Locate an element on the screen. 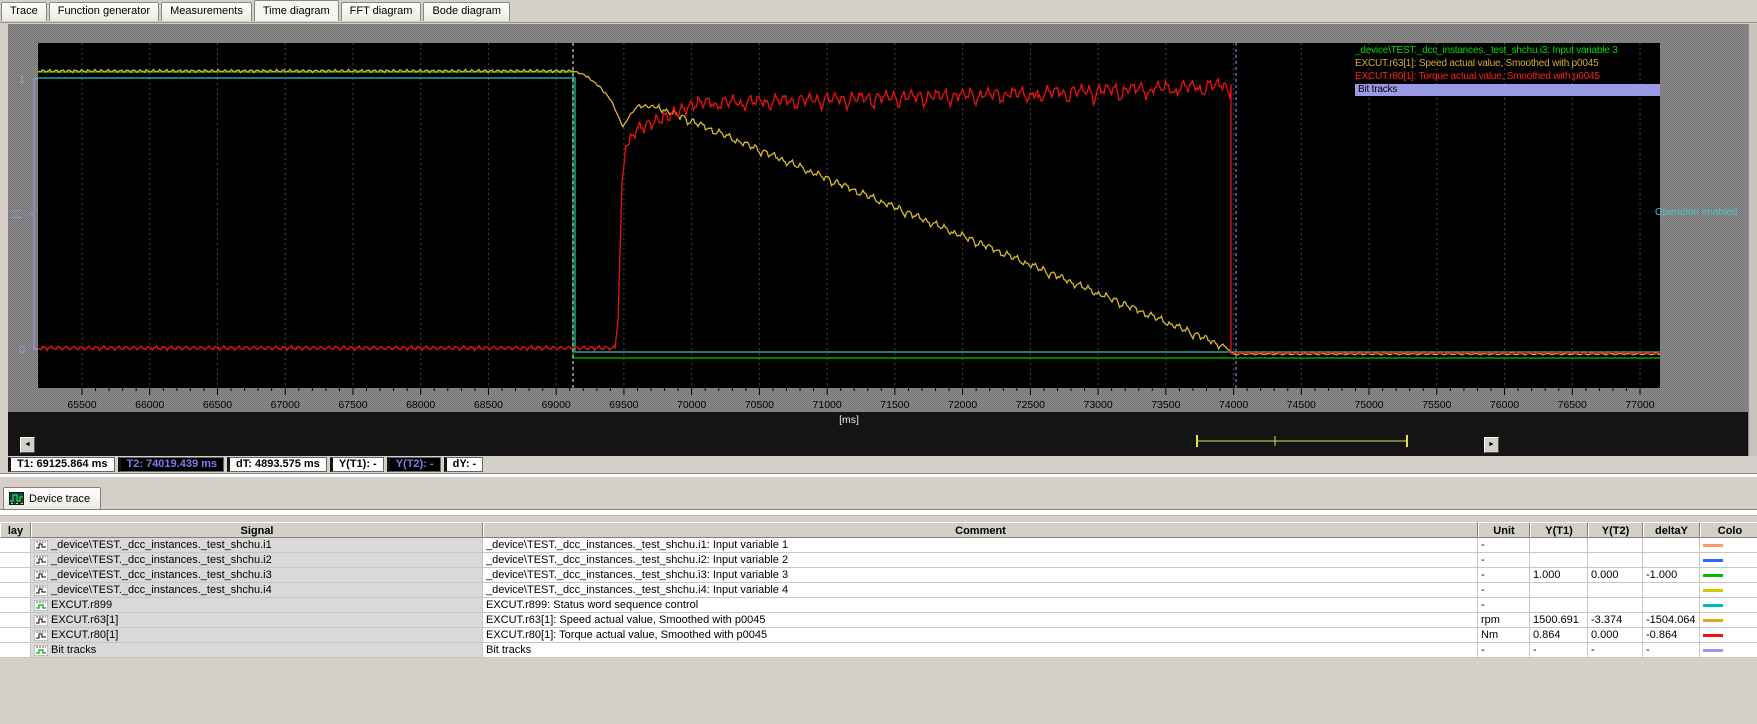 The width and height of the screenshot is (1757, 724). column-header-colo: Colo is located at coordinates (1728, 530).